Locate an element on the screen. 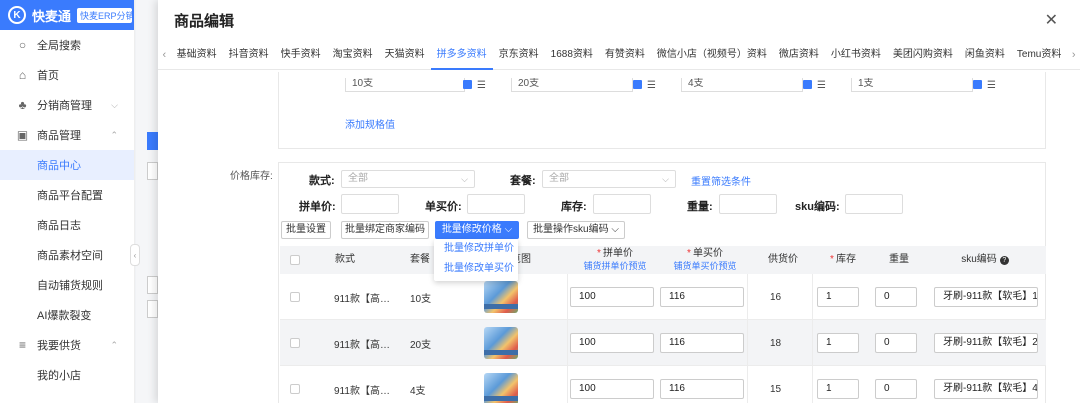 The width and height of the screenshot is (1080, 403). sidebar-item-products: ▣ 商品管理 ⌃ is located at coordinates (67, 135).